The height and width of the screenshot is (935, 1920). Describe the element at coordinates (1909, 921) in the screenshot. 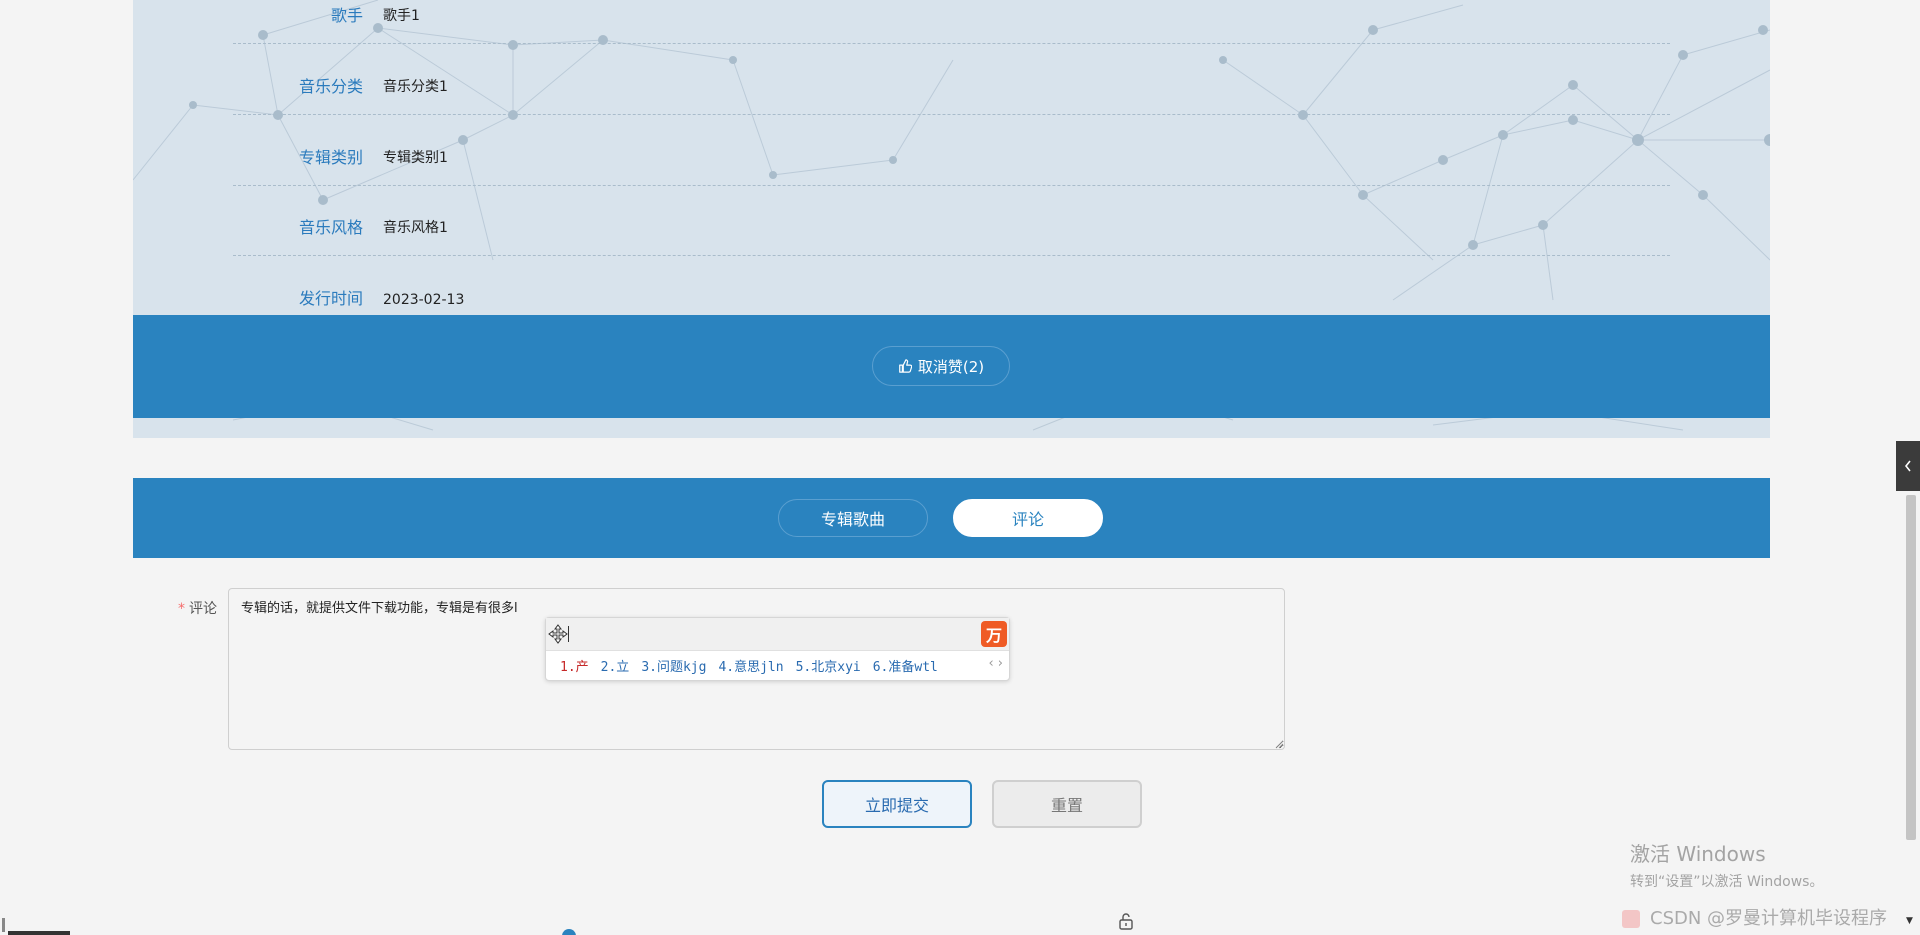

I see `scroll-down-icon: ▼` at that location.